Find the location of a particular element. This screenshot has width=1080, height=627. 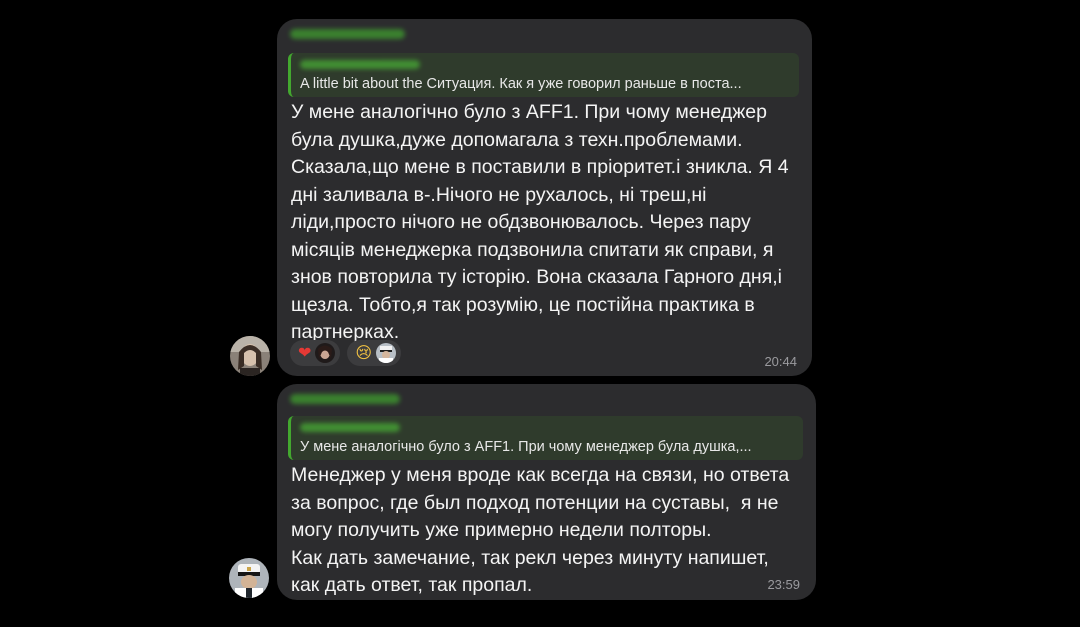

message-time: 20:44 is located at coordinates (780, 361).